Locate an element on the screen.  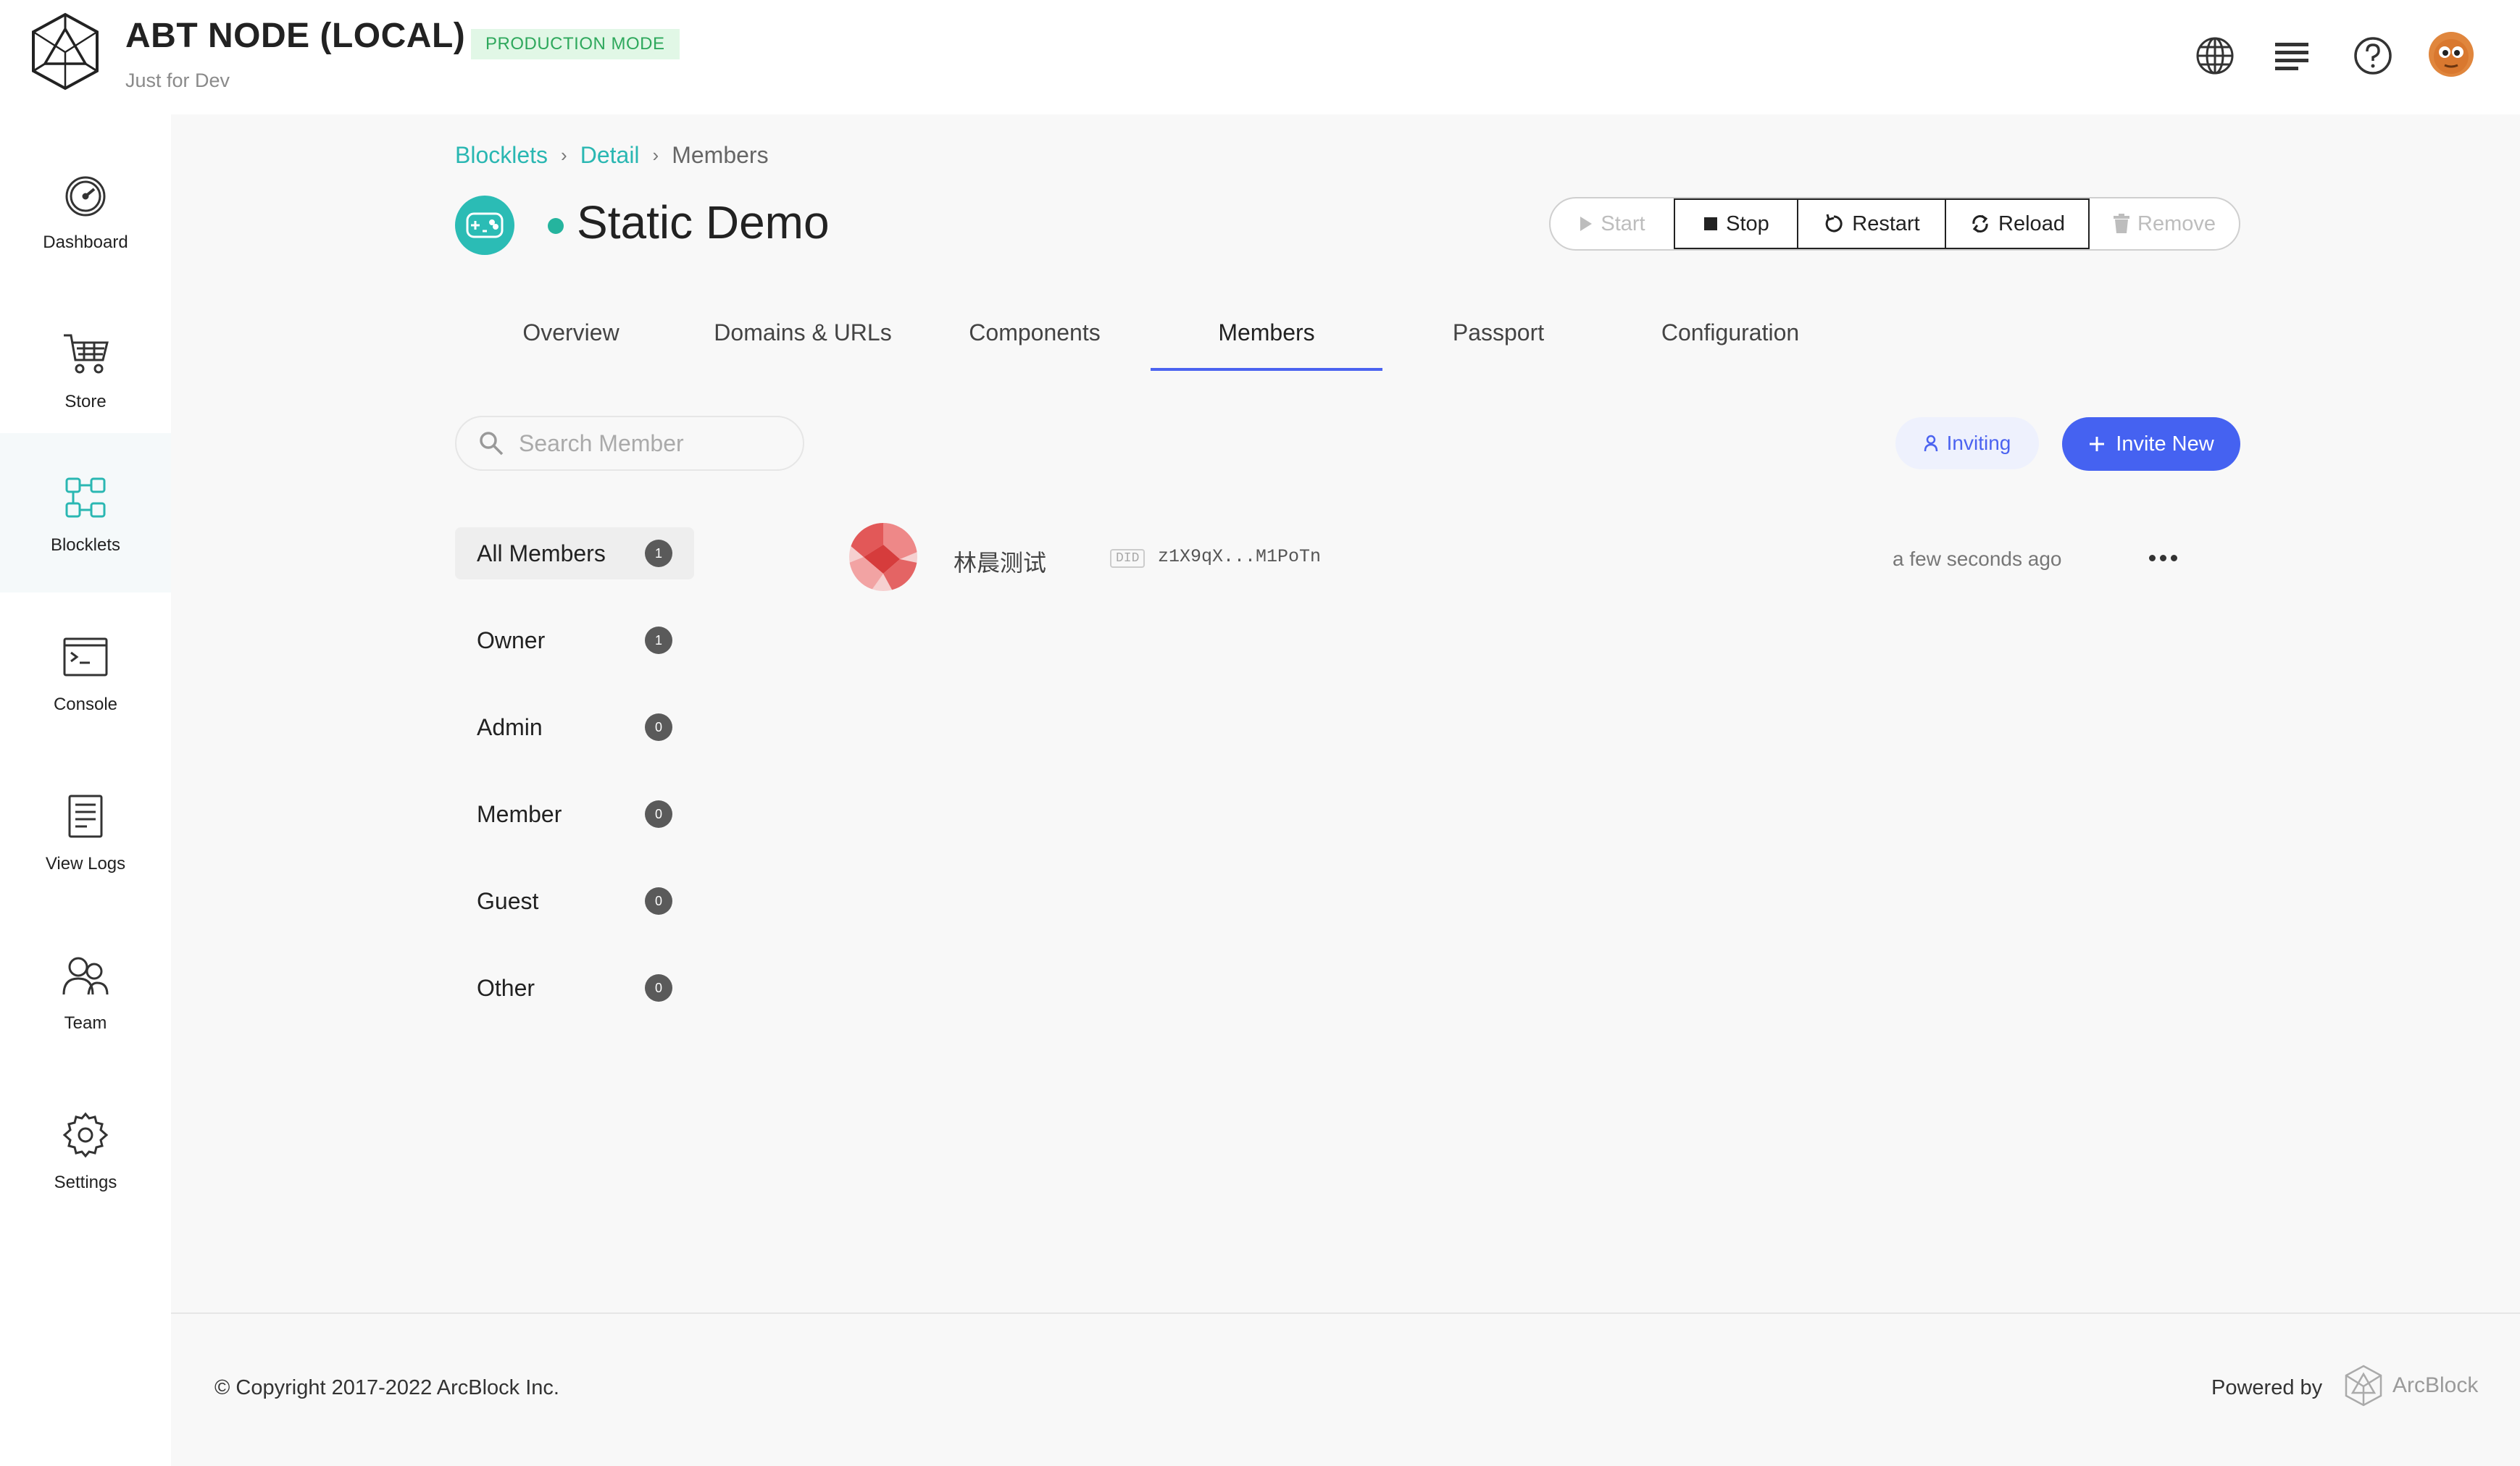
member-avatar is located at coordinates (883, 557).